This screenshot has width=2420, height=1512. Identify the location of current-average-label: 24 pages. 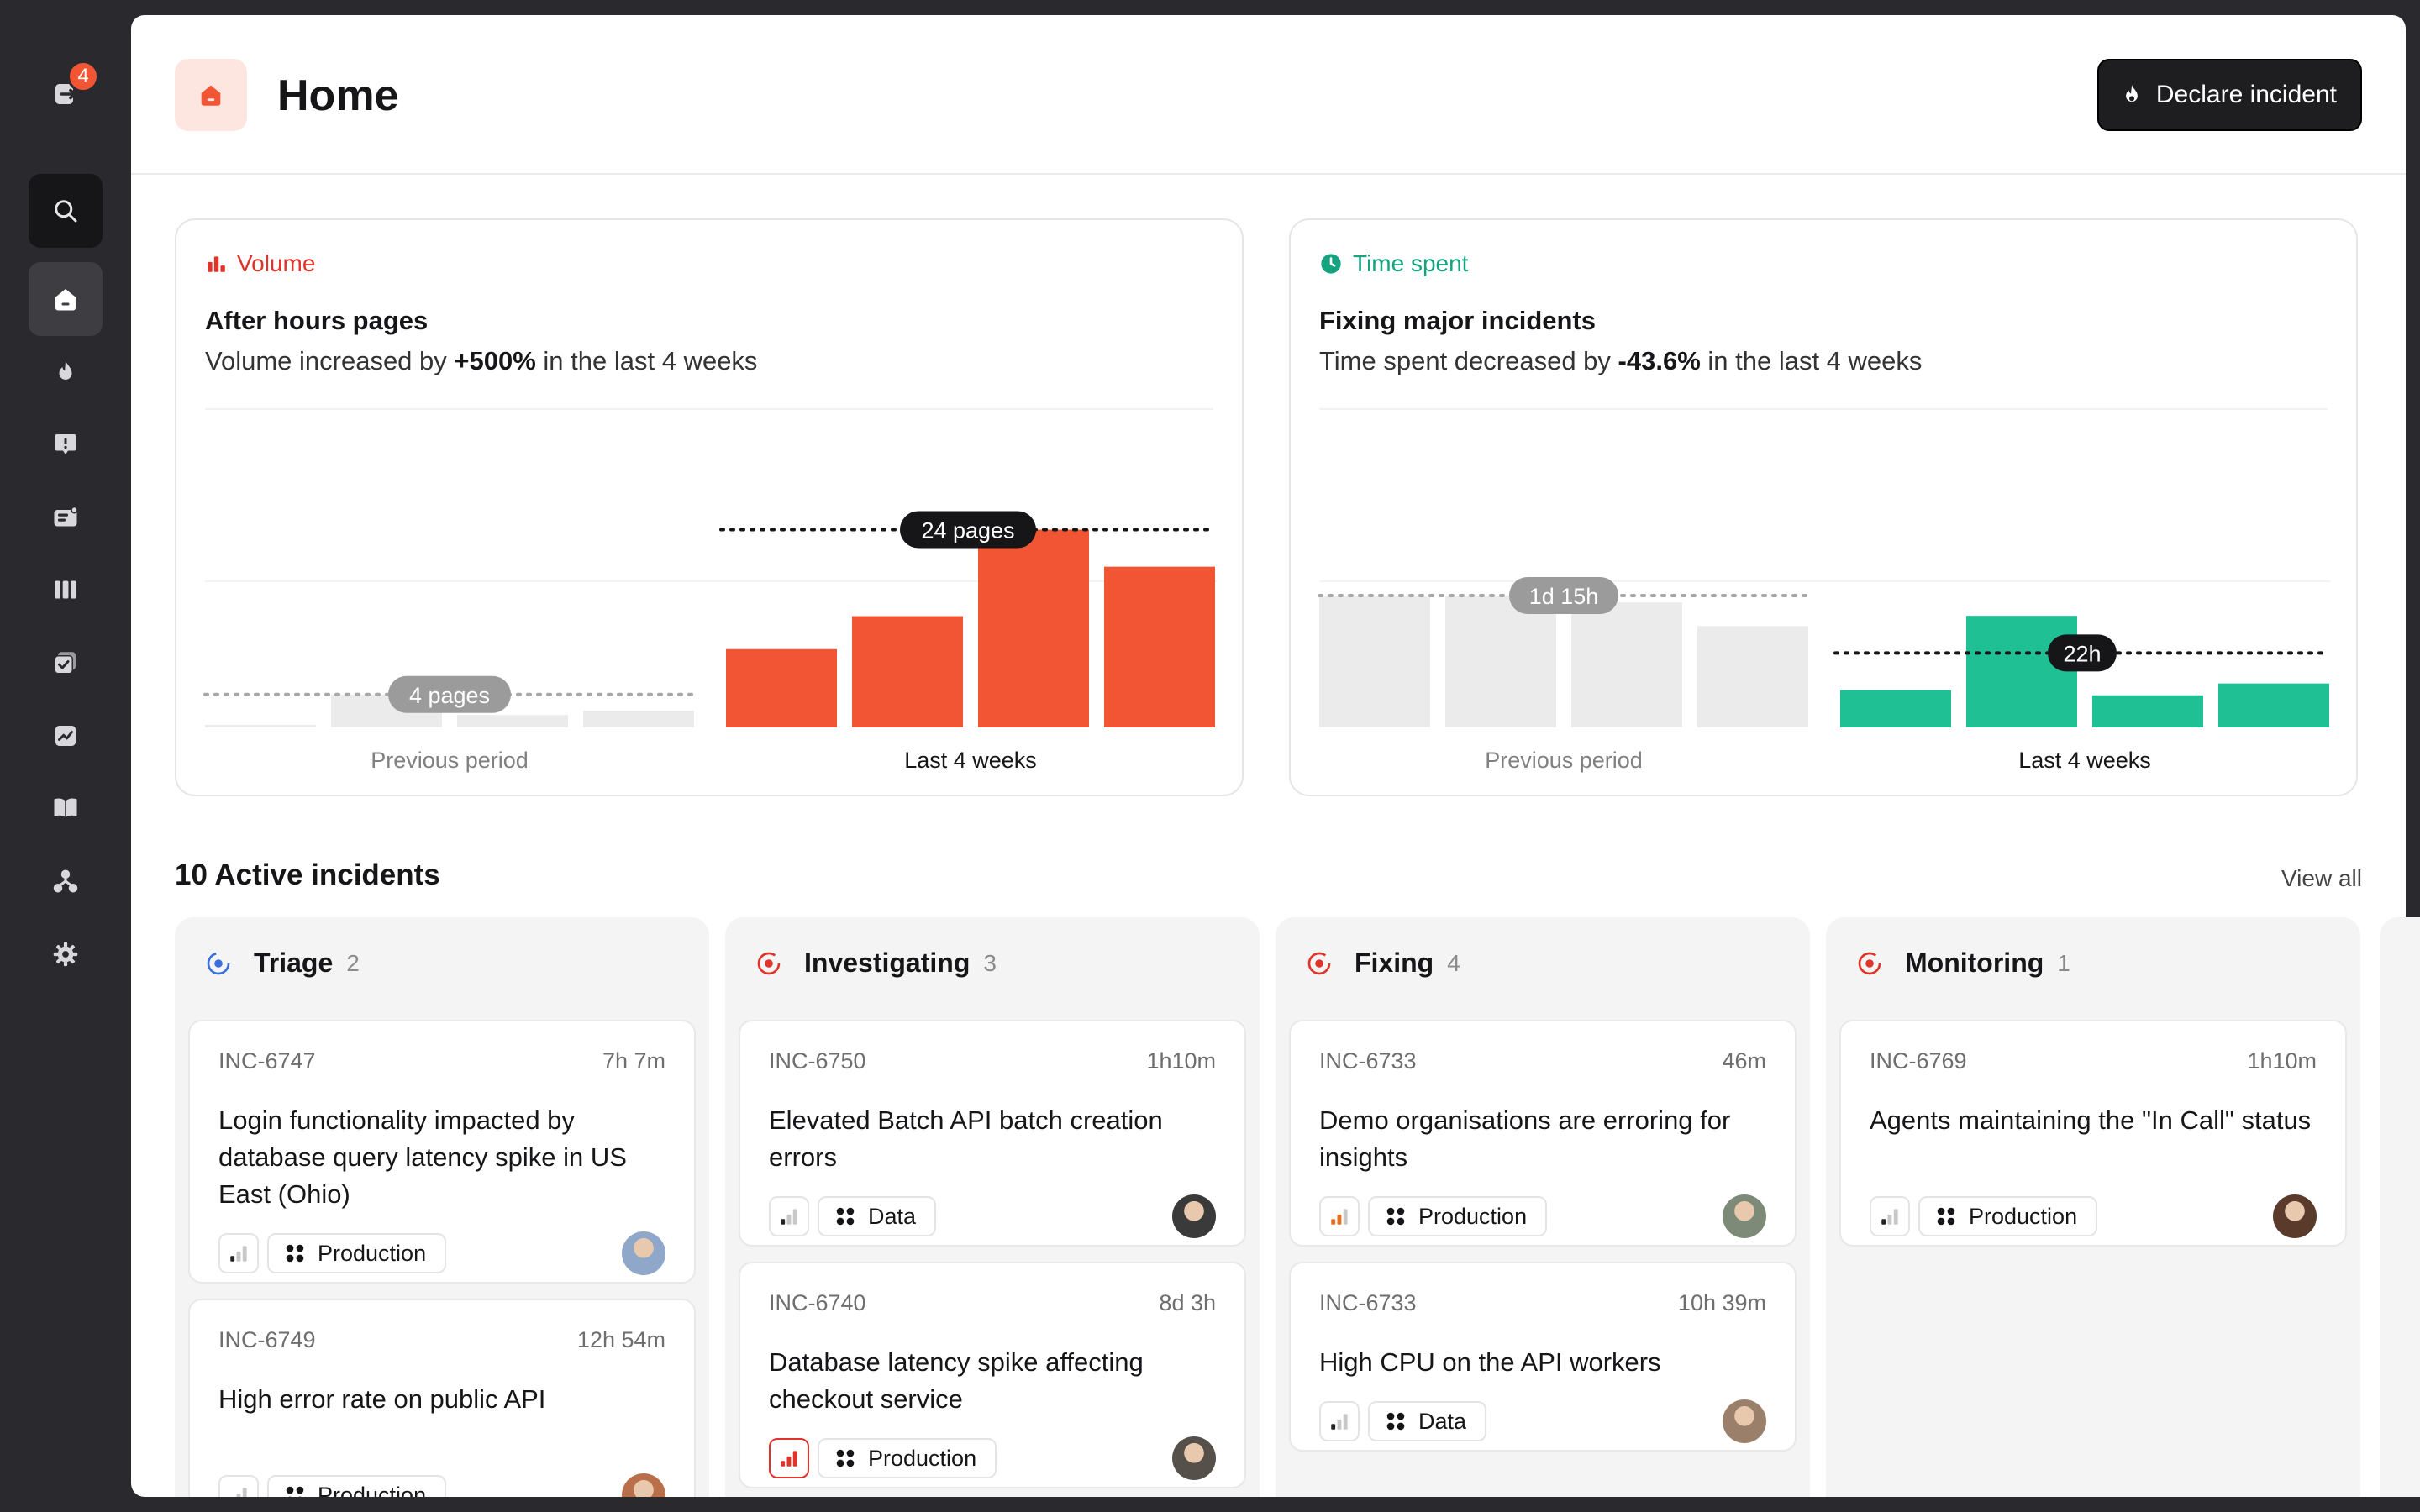
(967, 530).